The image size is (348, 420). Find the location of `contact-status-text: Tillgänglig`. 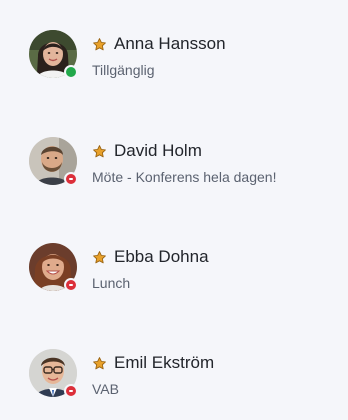

contact-status-text: Tillgänglig is located at coordinates (123, 70).